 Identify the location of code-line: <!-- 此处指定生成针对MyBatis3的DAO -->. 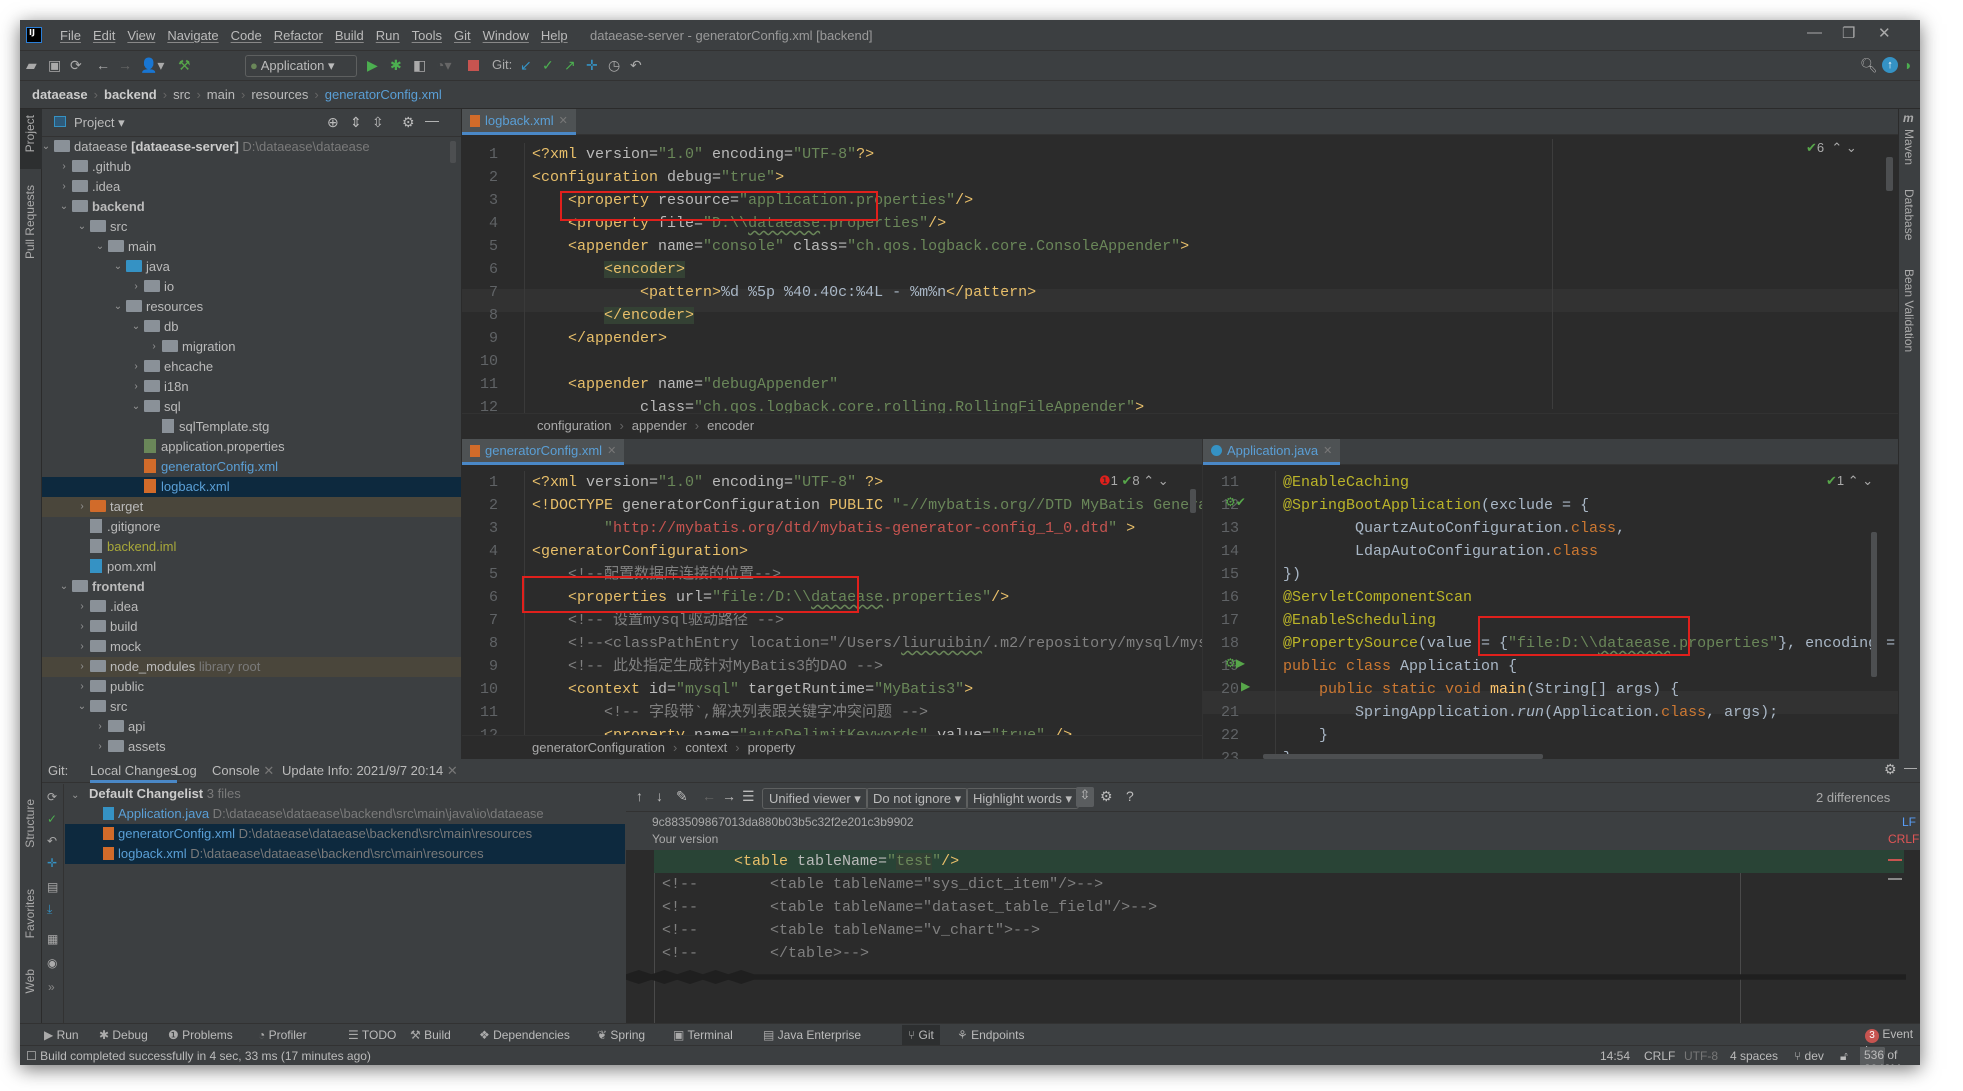
(707, 666).